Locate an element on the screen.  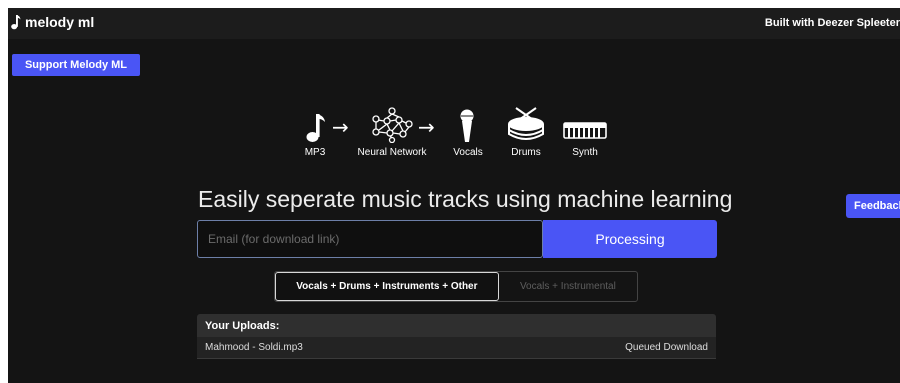
pipeline-label-neural-network: Neural Network is located at coordinates (392, 152).